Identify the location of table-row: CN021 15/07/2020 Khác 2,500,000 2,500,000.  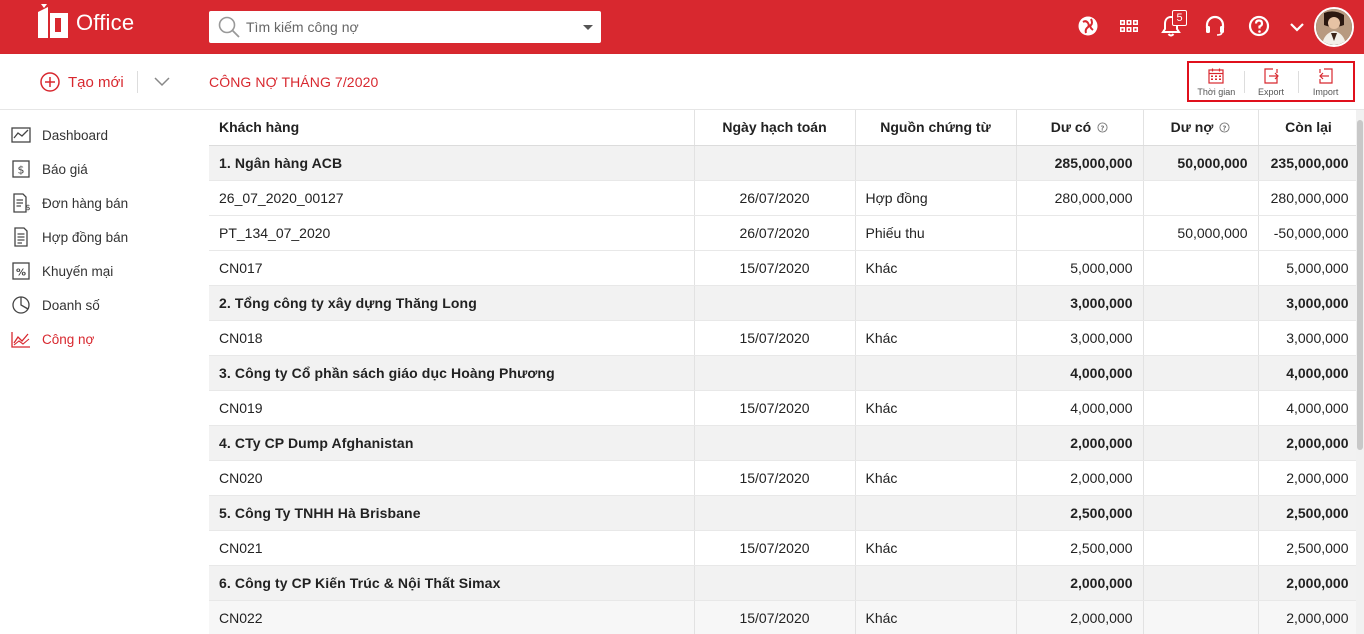
(782, 548).